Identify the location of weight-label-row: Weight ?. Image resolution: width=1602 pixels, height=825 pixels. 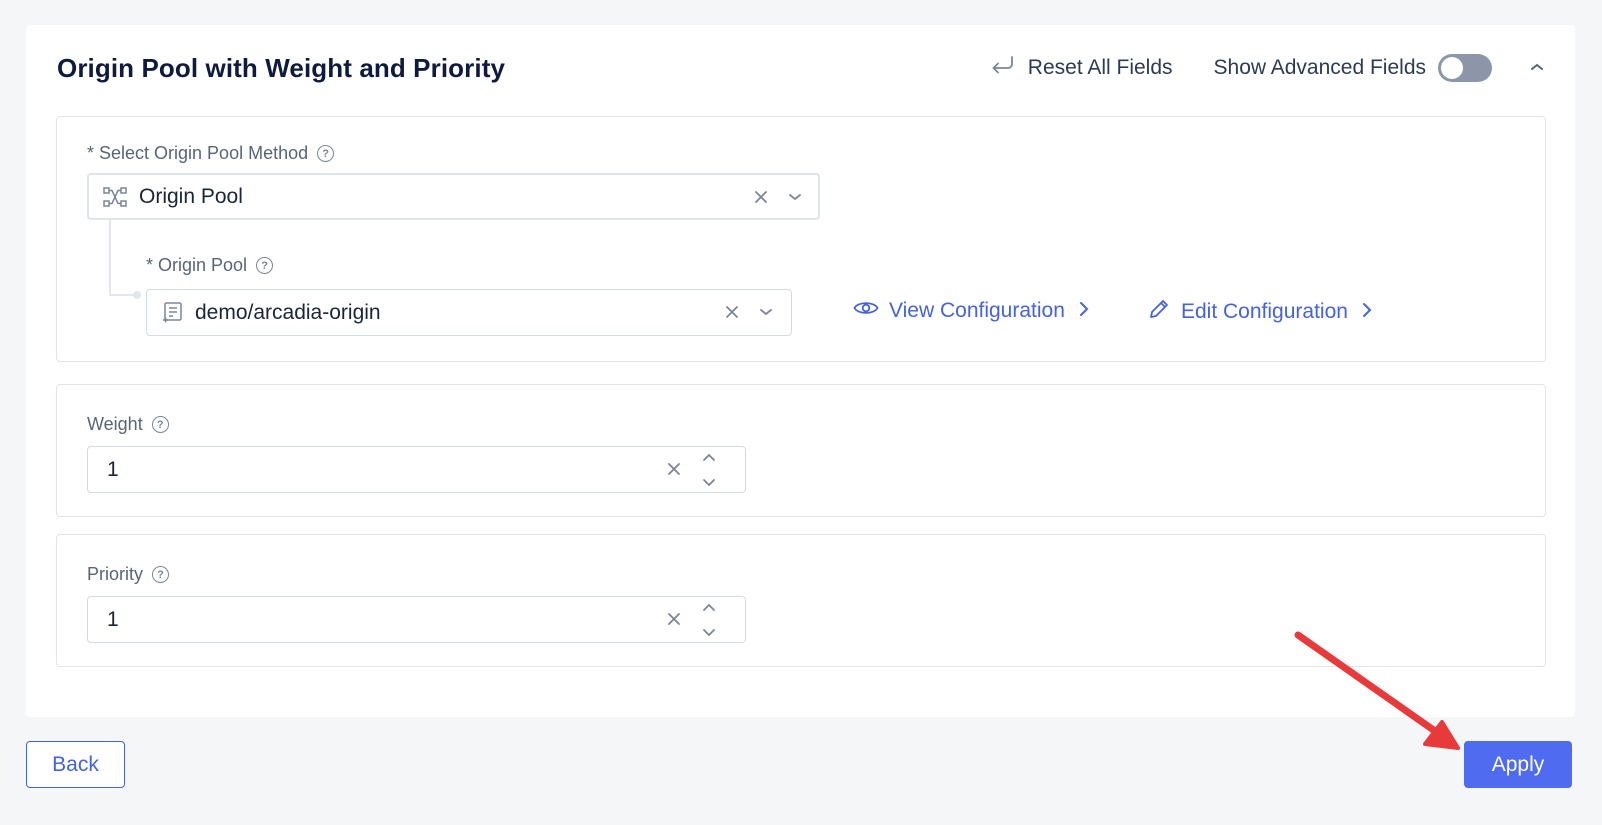
(128, 424).